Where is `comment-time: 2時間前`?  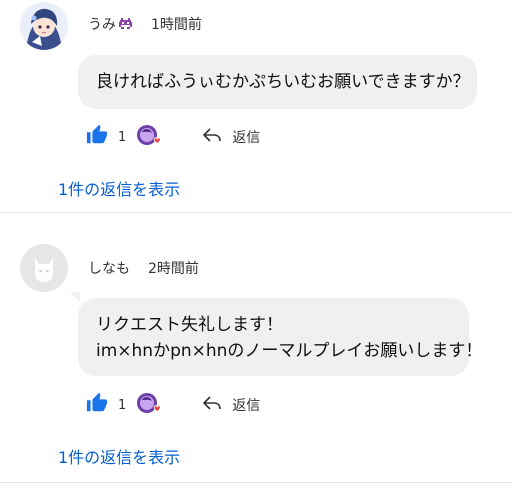 comment-time: 2時間前 is located at coordinates (173, 269).